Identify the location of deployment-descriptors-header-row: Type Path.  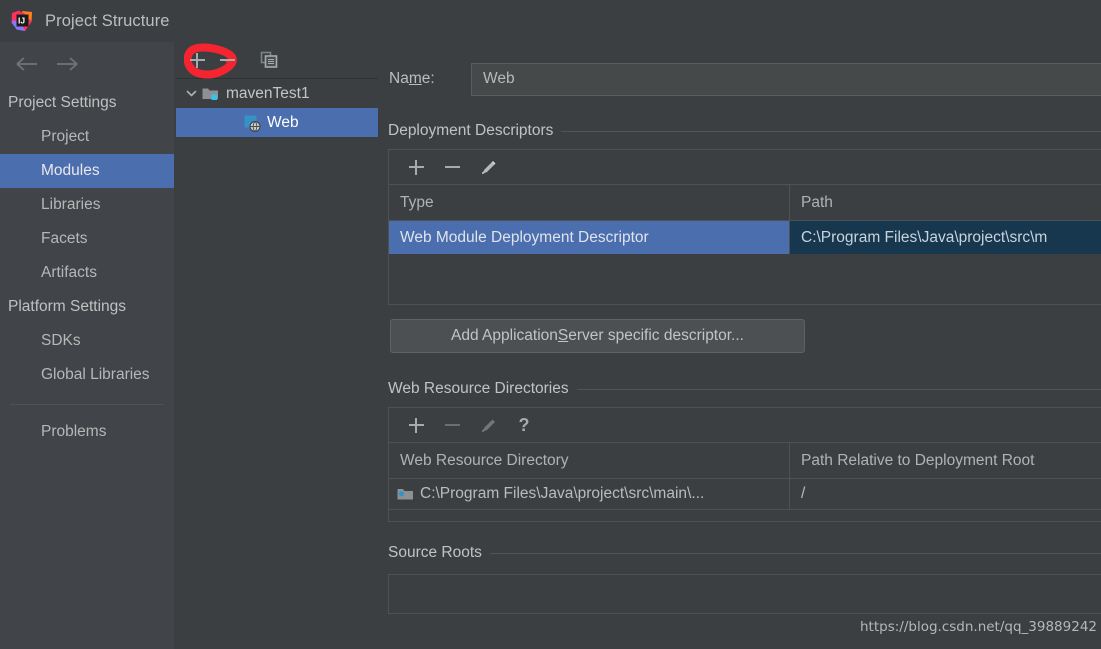
(745, 203).